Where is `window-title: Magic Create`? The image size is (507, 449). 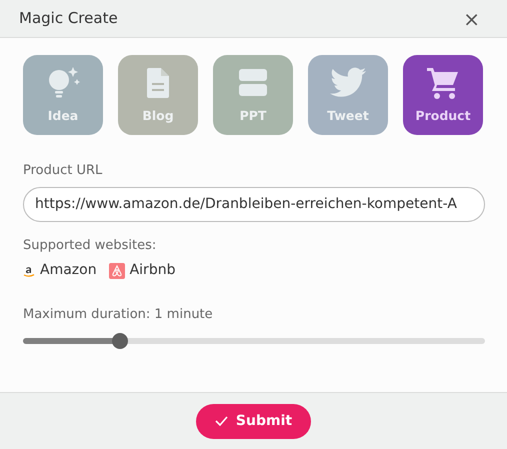 window-title: Magic Create is located at coordinates (68, 19).